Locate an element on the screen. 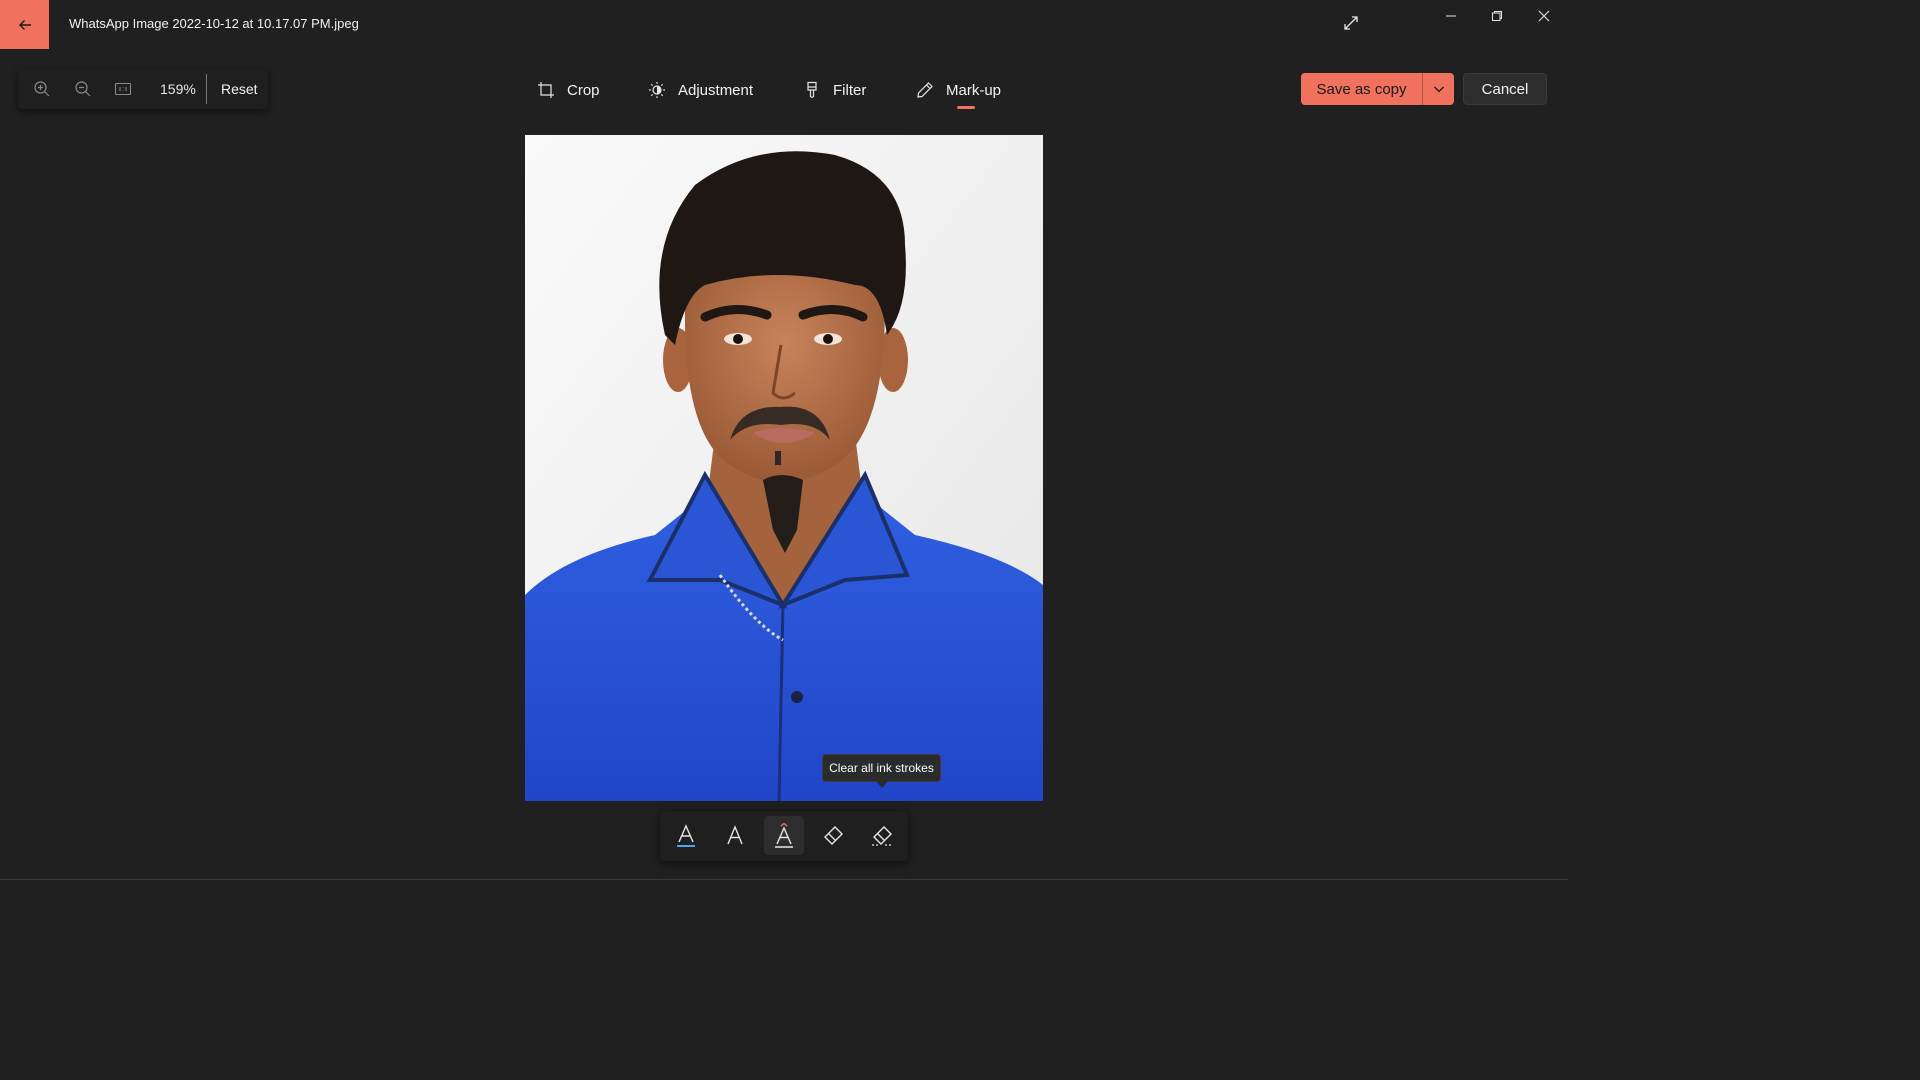  crop-icon is located at coordinates (546, 90).